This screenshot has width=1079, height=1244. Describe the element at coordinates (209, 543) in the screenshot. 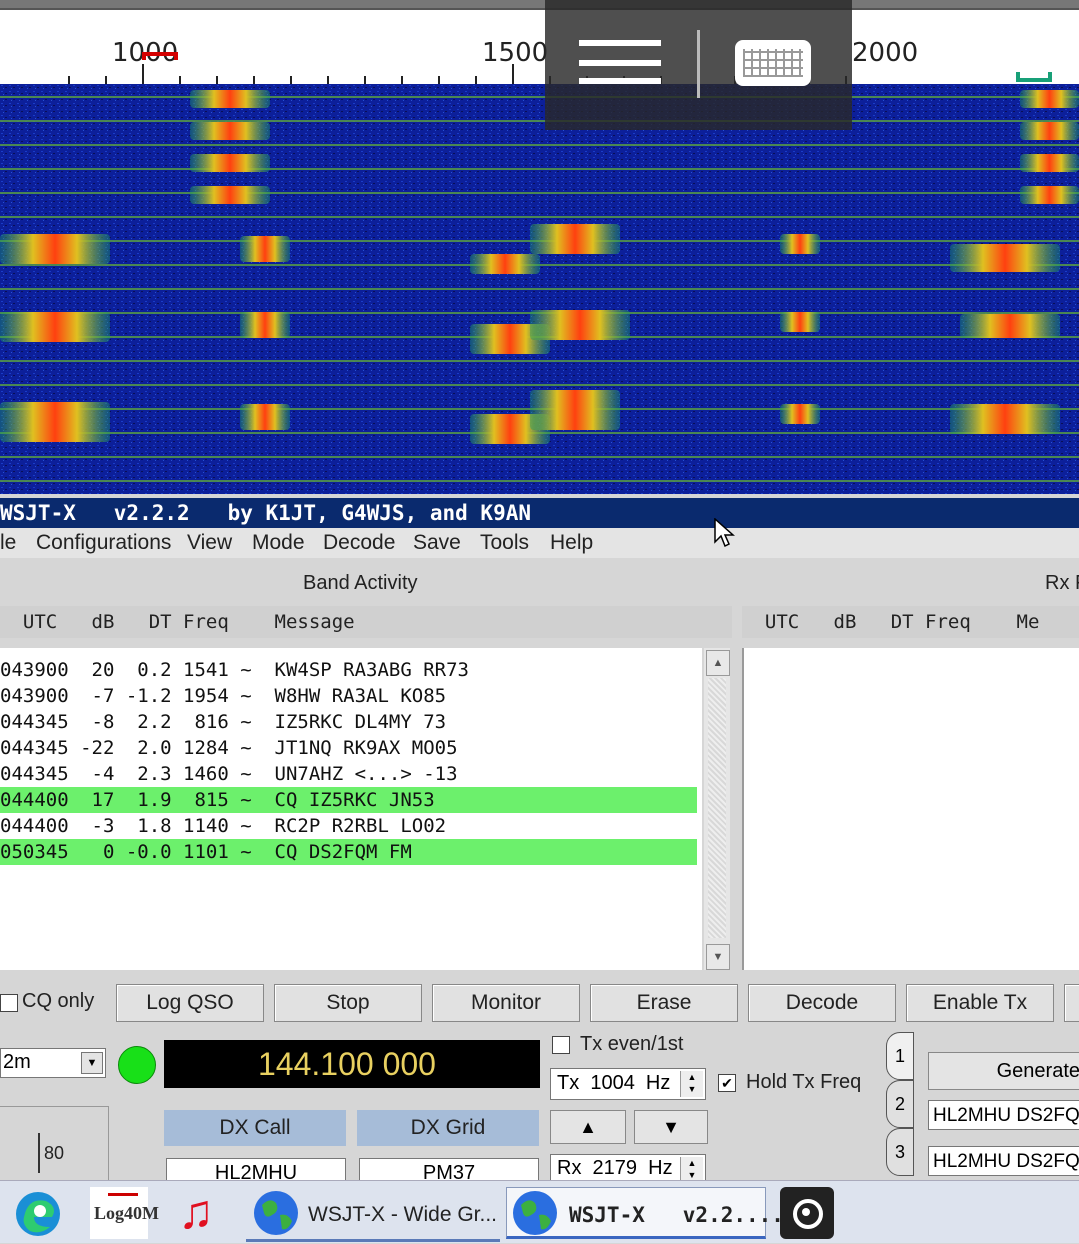

I see `menu-view: View` at that location.